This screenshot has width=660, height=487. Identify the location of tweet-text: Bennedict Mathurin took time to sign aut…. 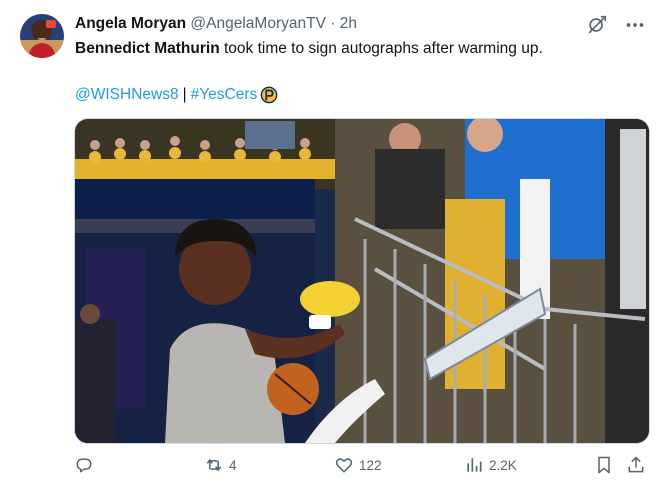
(360, 49).